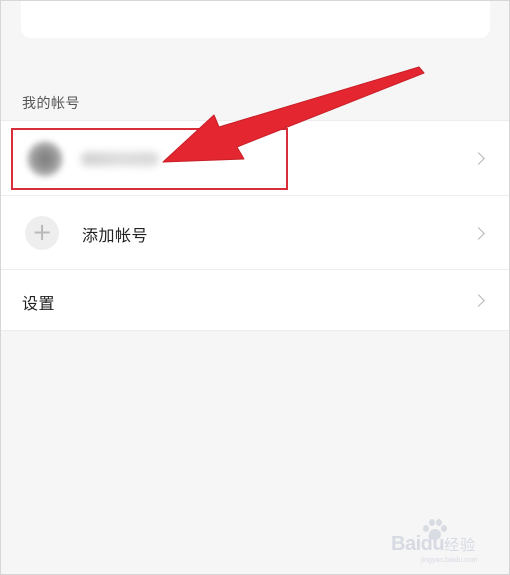 The image size is (510, 575). What do you see at coordinates (42, 233) in the screenshot?
I see `plus-icon: +` at bounding box center [42, 233].